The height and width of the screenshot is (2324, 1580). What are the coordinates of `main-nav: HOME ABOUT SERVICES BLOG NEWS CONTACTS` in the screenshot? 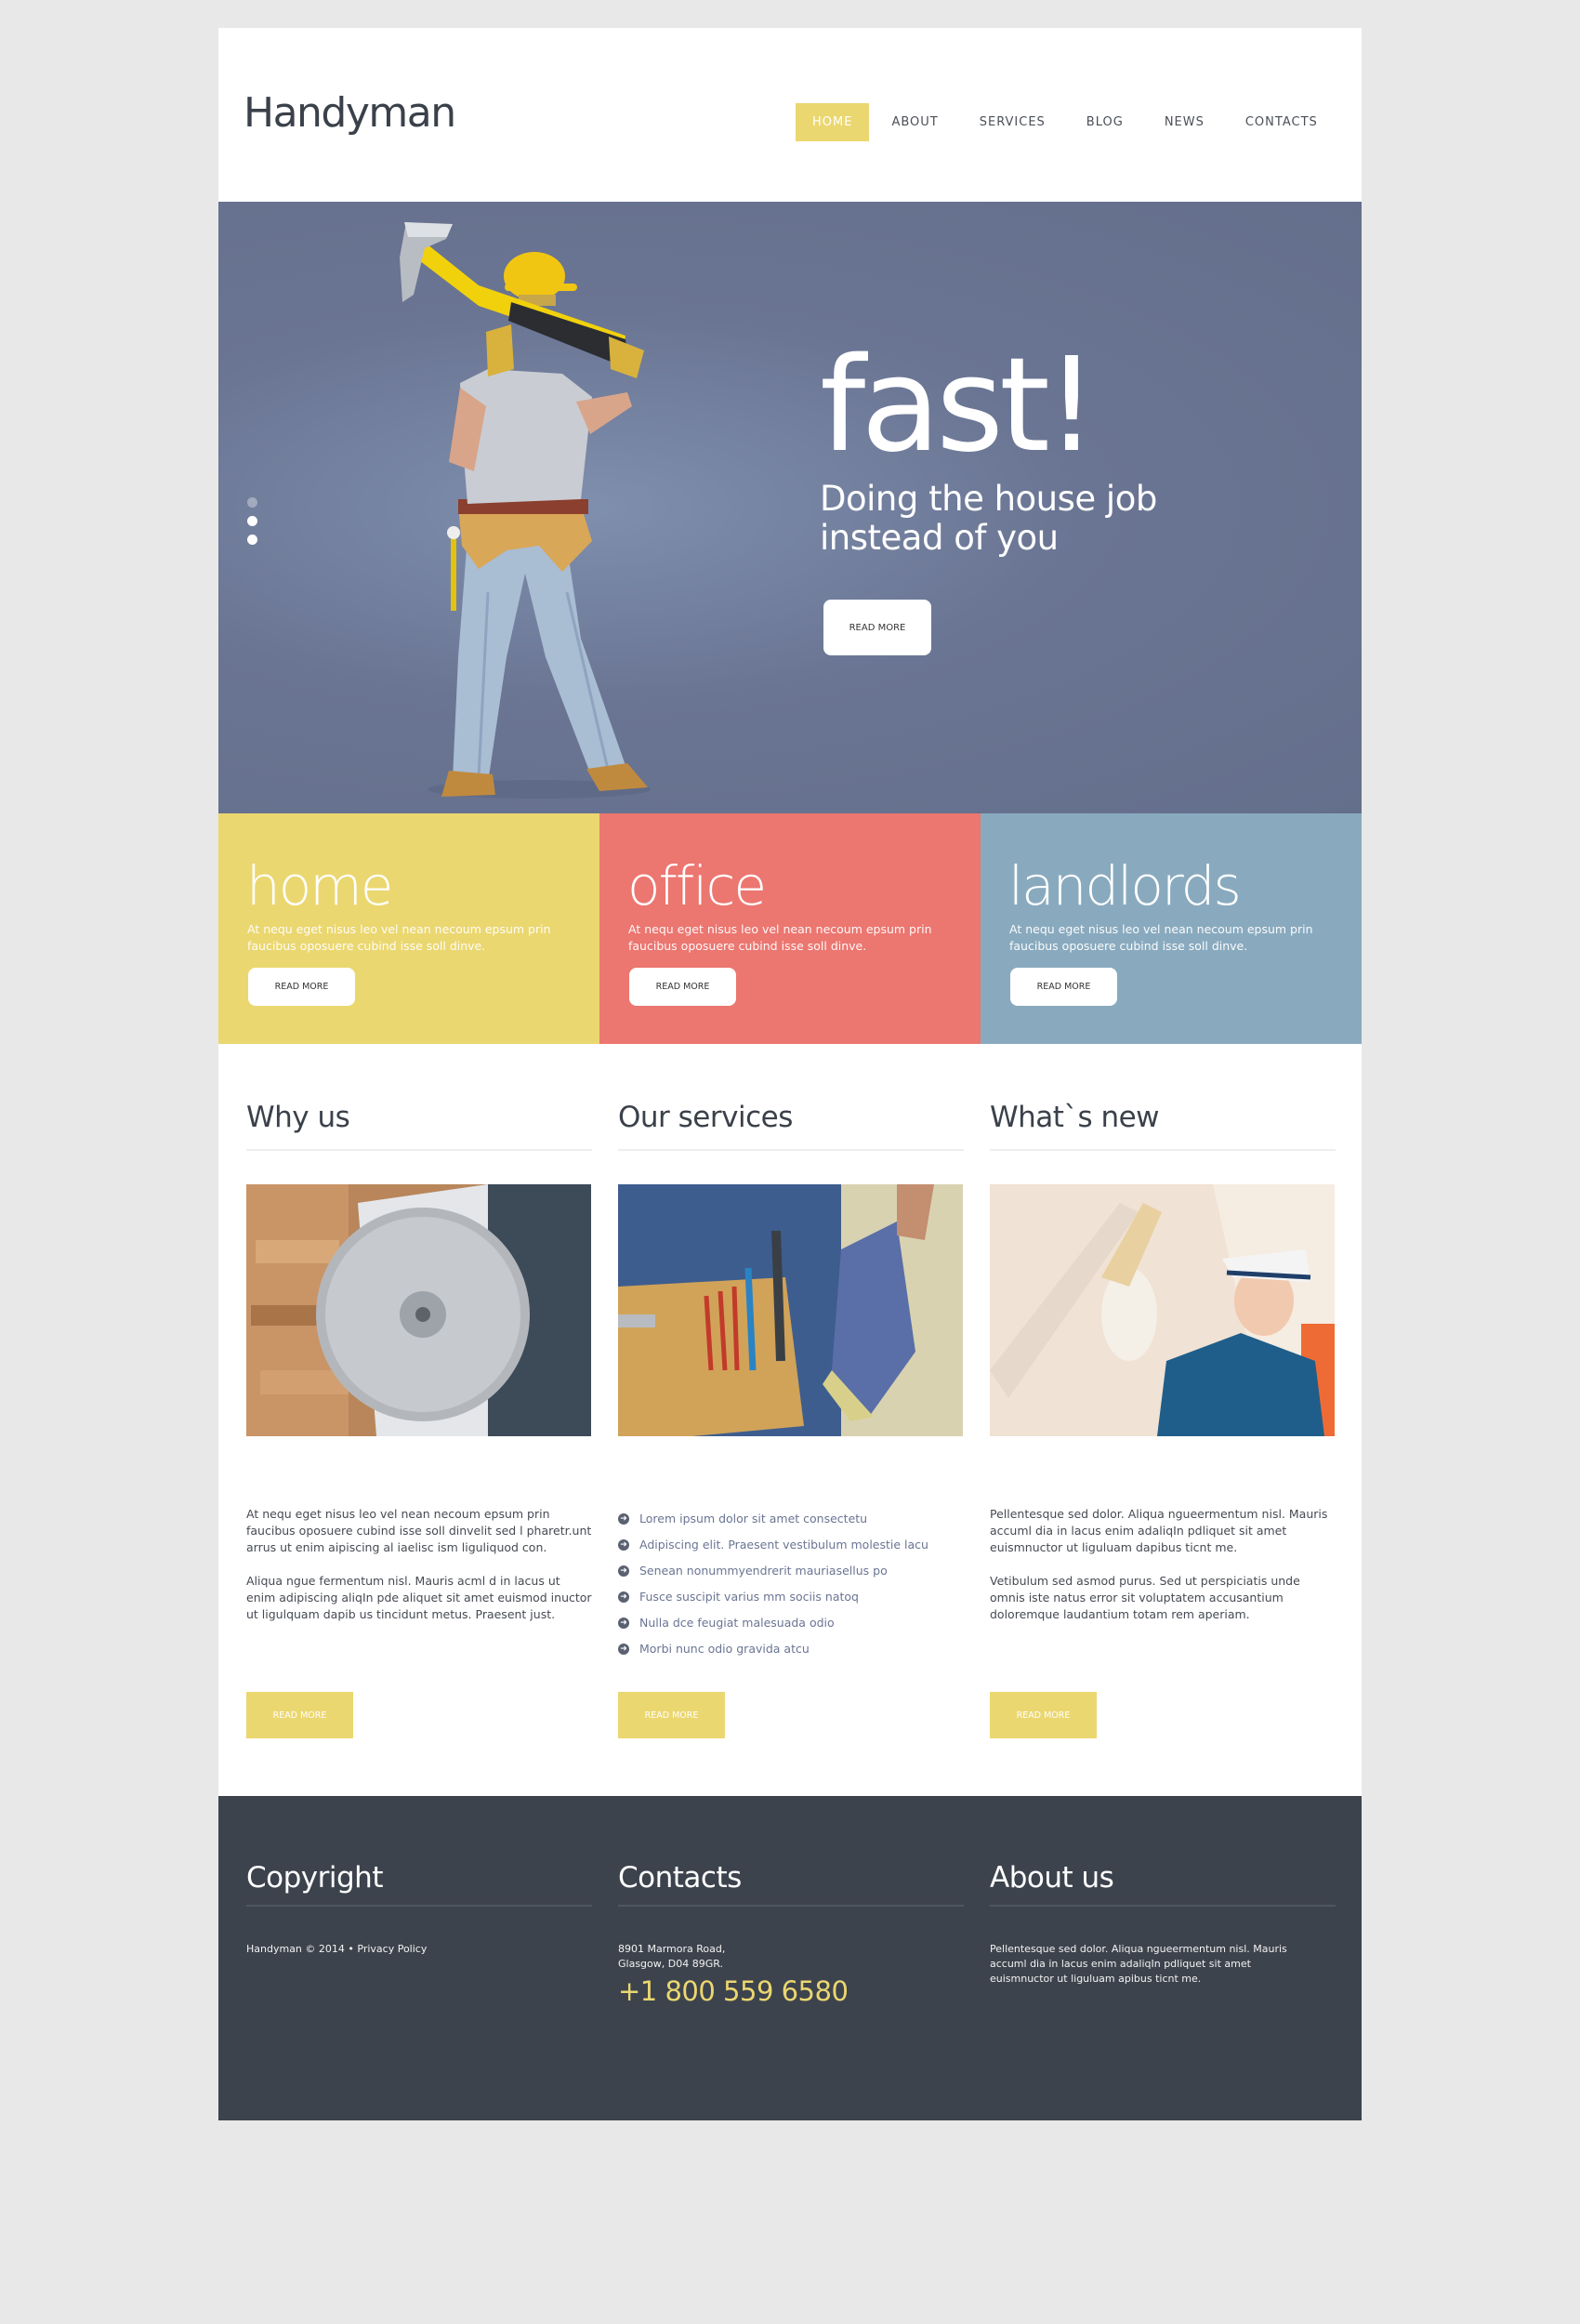 It's located at (1067, 122).